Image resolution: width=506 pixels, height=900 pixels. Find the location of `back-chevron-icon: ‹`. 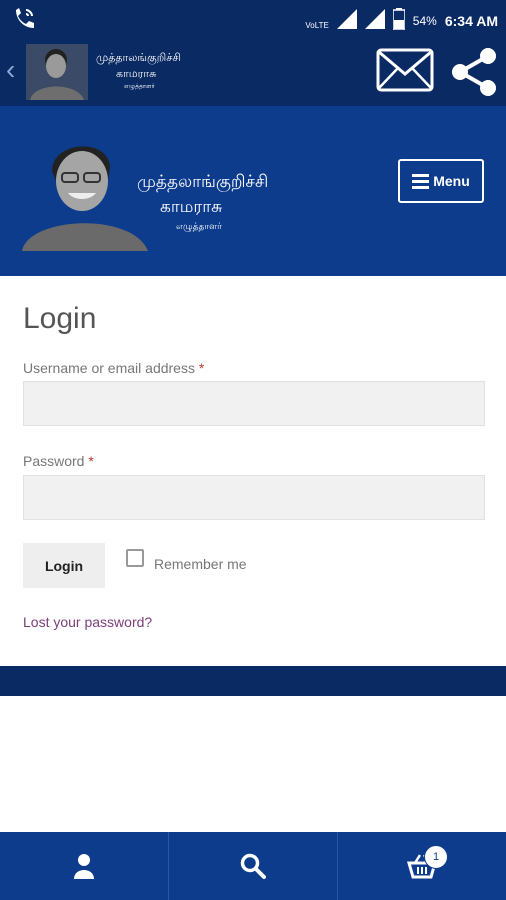

back-chevron-icon: ‹ is located at coordinates (10, 70).